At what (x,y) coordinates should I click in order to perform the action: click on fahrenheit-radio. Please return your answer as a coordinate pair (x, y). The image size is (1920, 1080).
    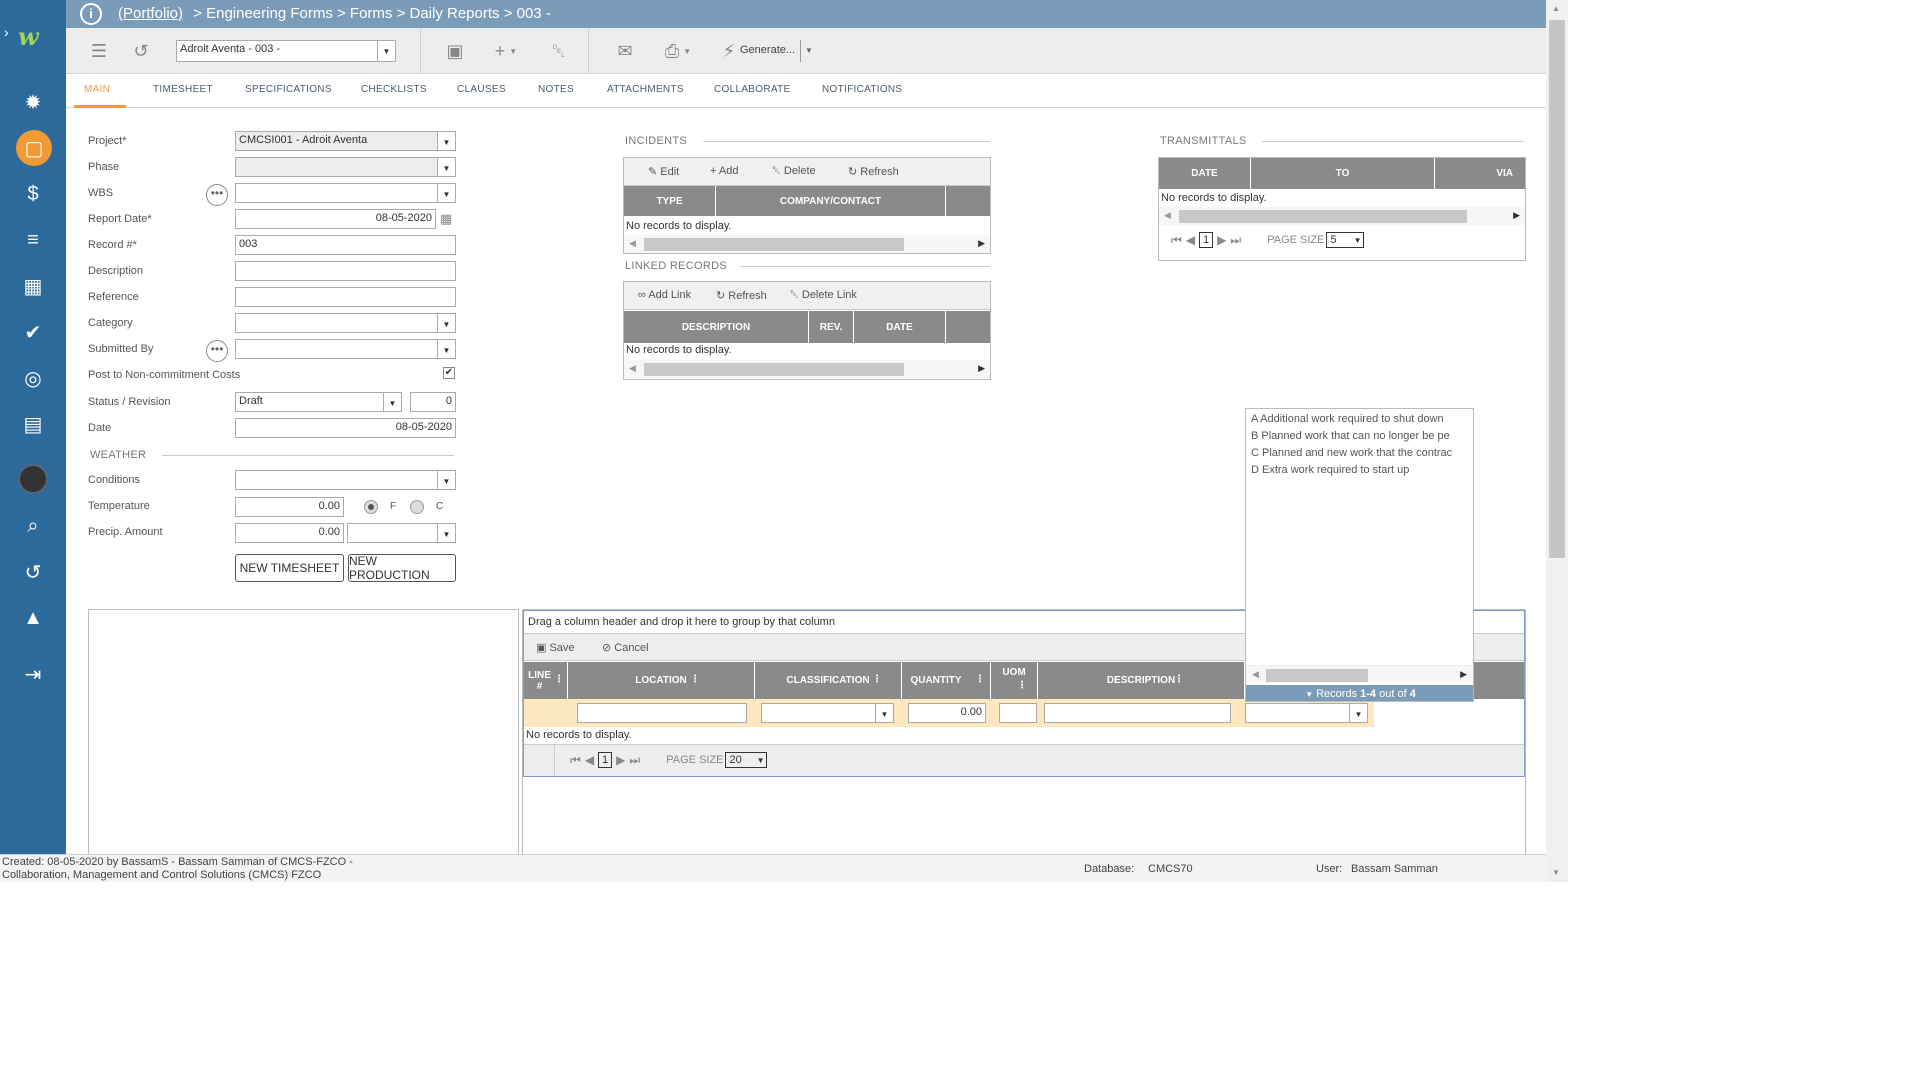
    Looking at the image, I should click on (371, 507).